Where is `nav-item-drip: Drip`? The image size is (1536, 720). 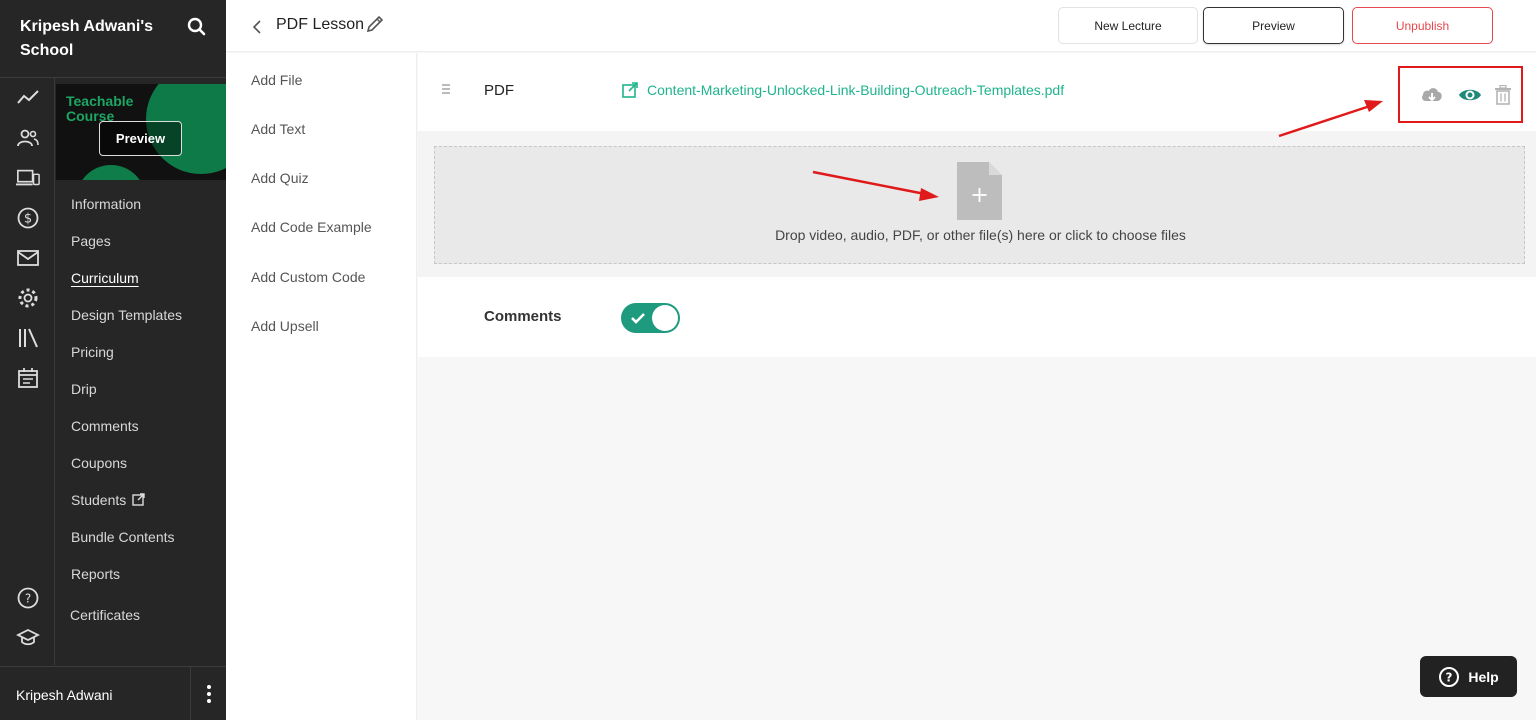 nav-item-drip: Drip is located at coordinates (84, 389).